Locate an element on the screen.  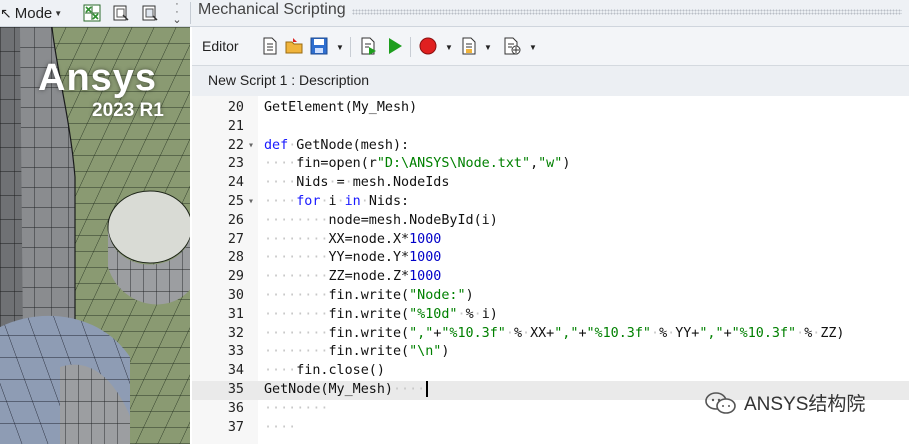
mode-label: Mode is located at coordinates (33, 13).